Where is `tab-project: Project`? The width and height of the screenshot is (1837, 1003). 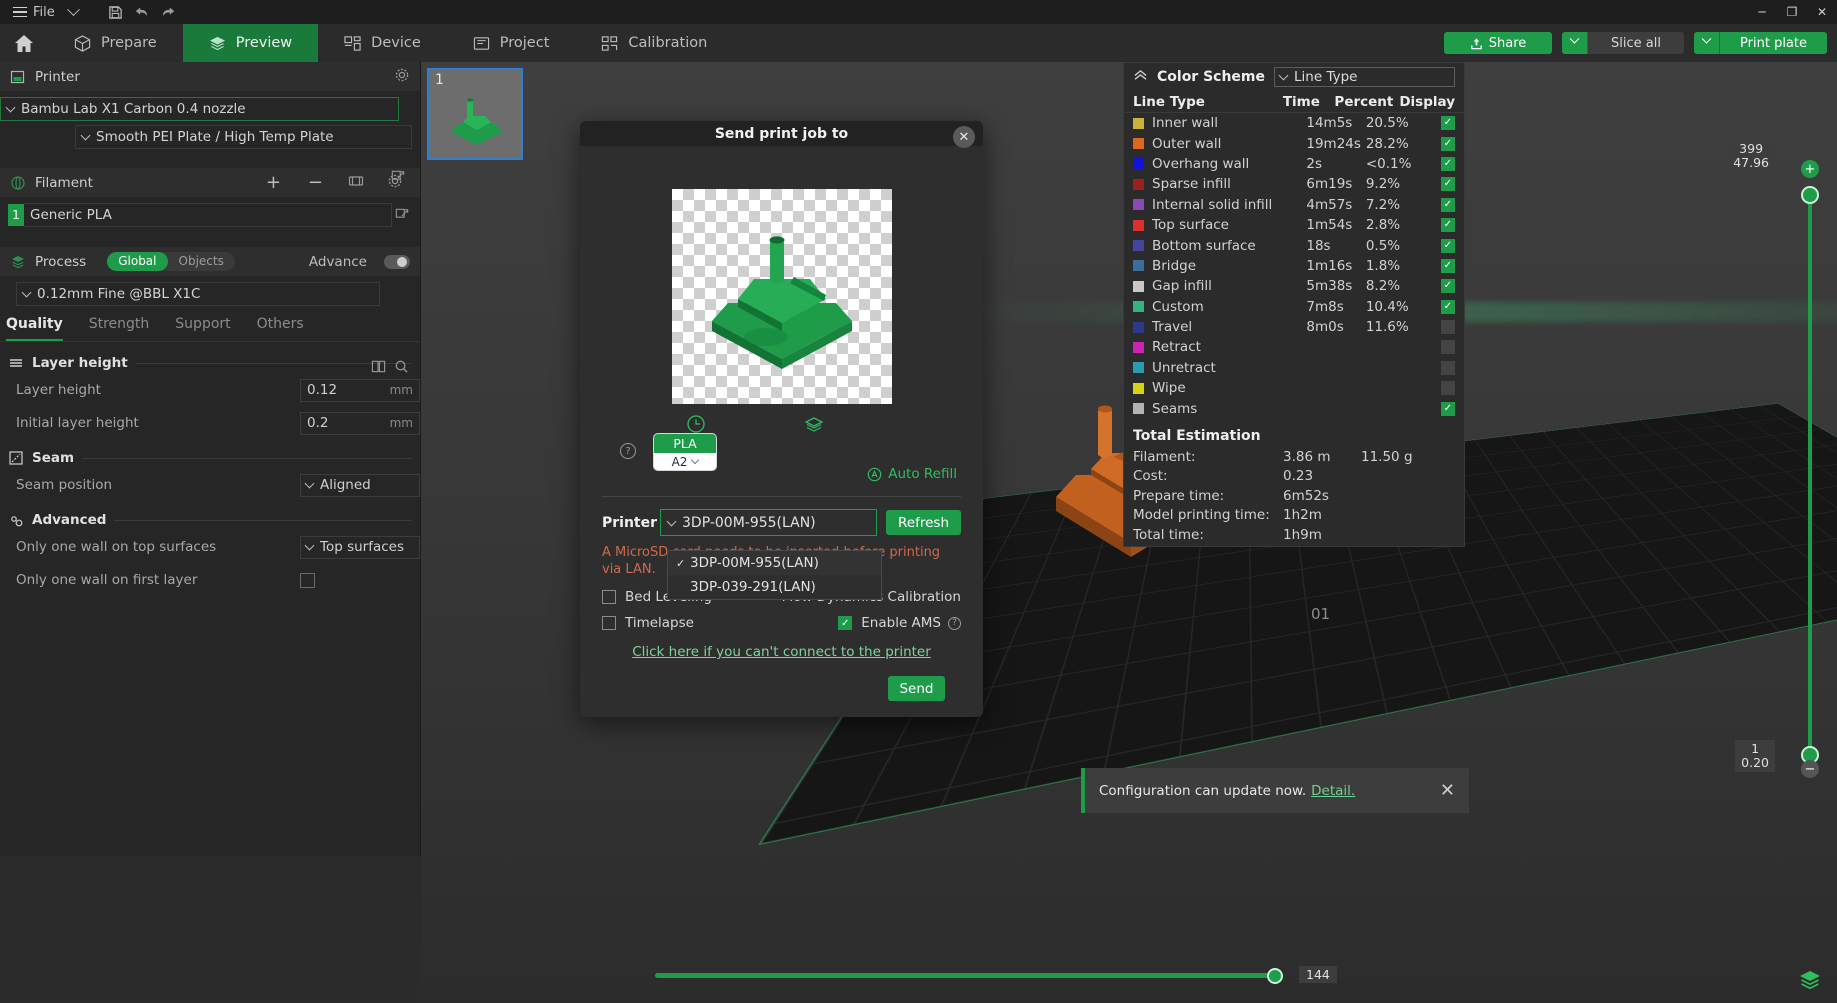 tab-project: Project is located at coordinates (511, 43).